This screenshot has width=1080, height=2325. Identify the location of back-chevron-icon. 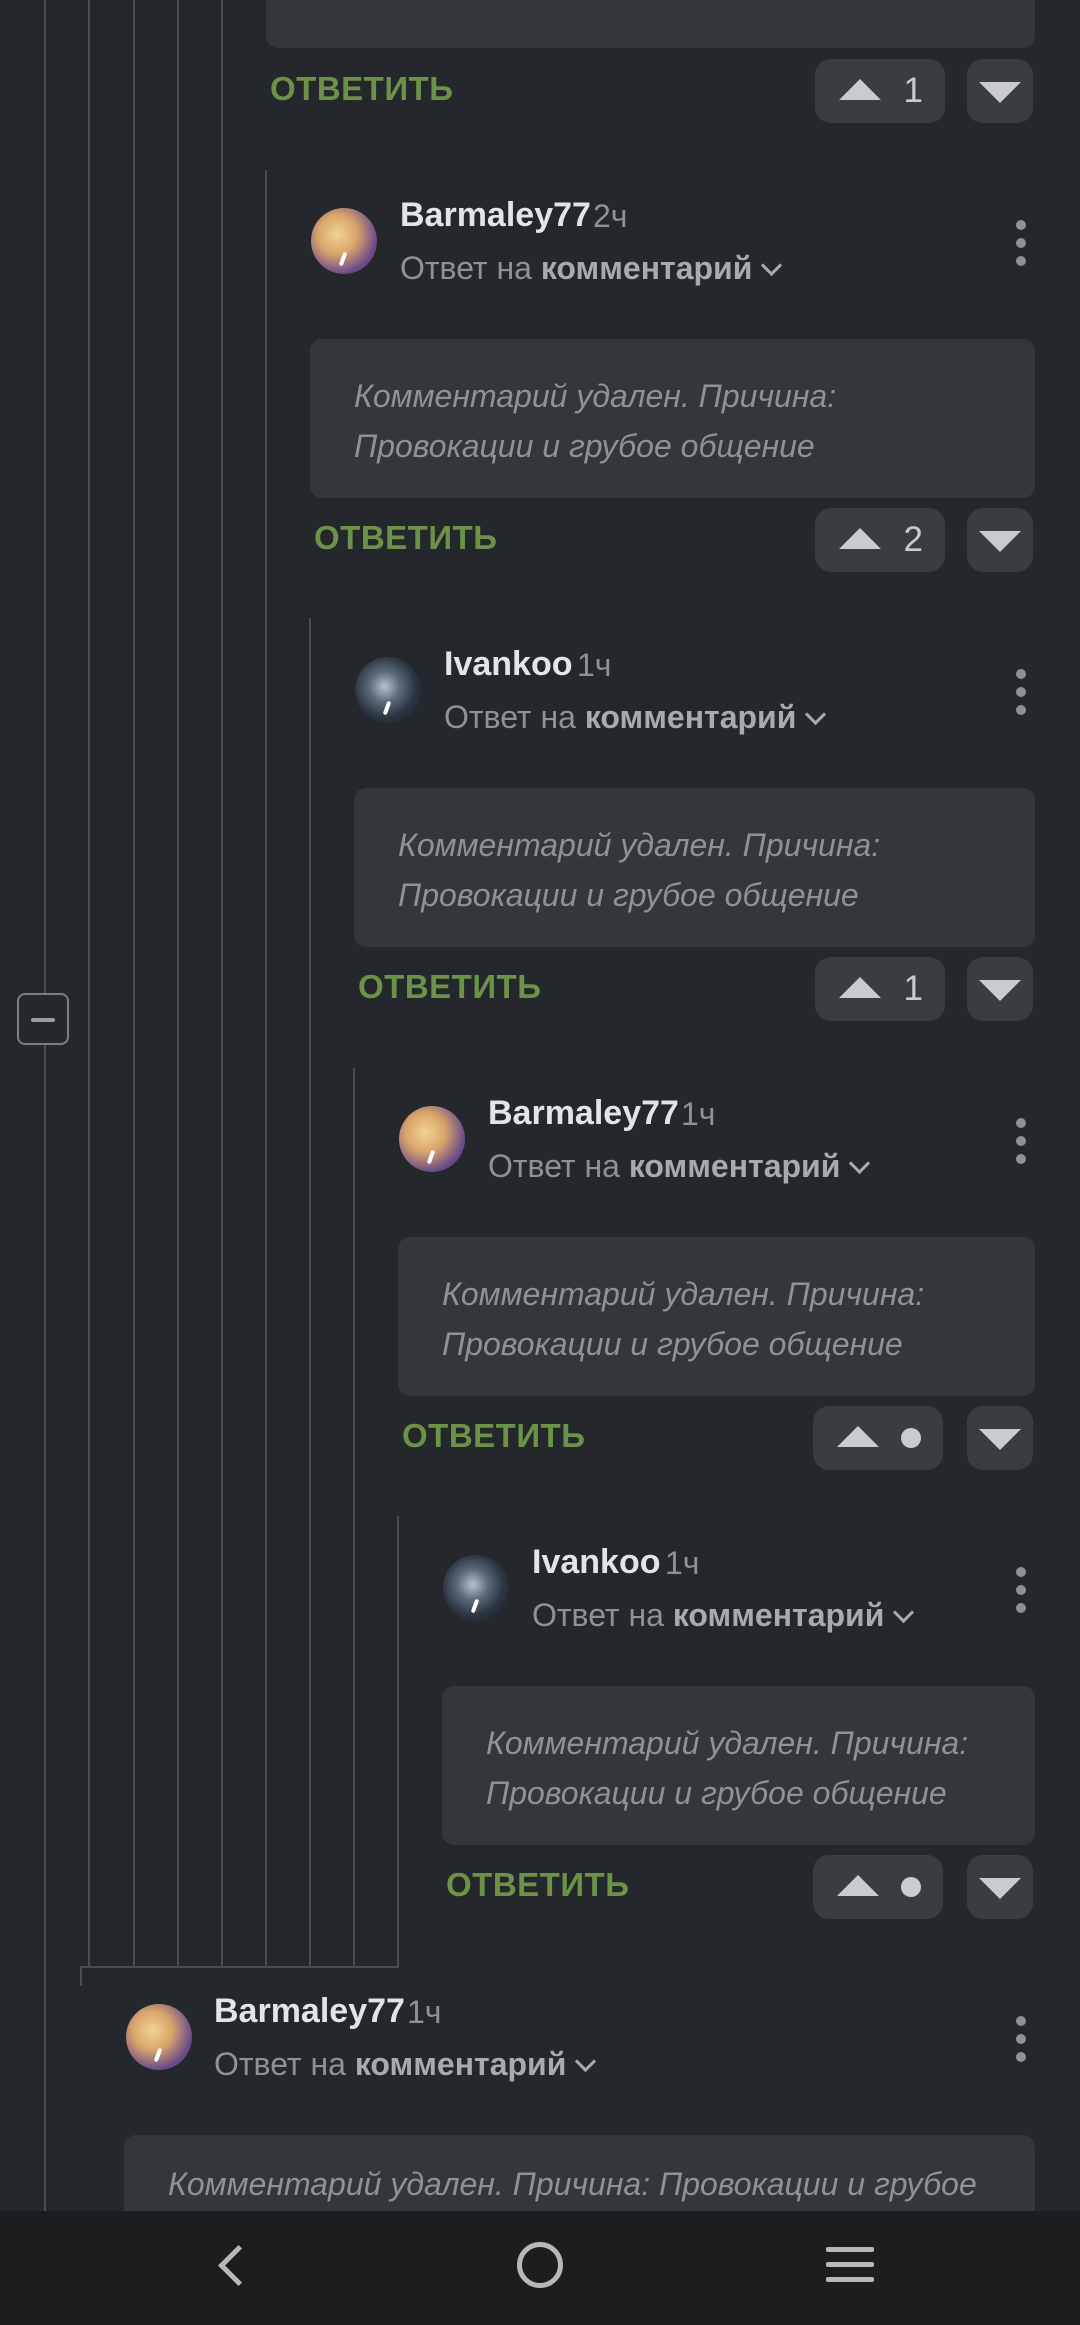
(230, 2263).